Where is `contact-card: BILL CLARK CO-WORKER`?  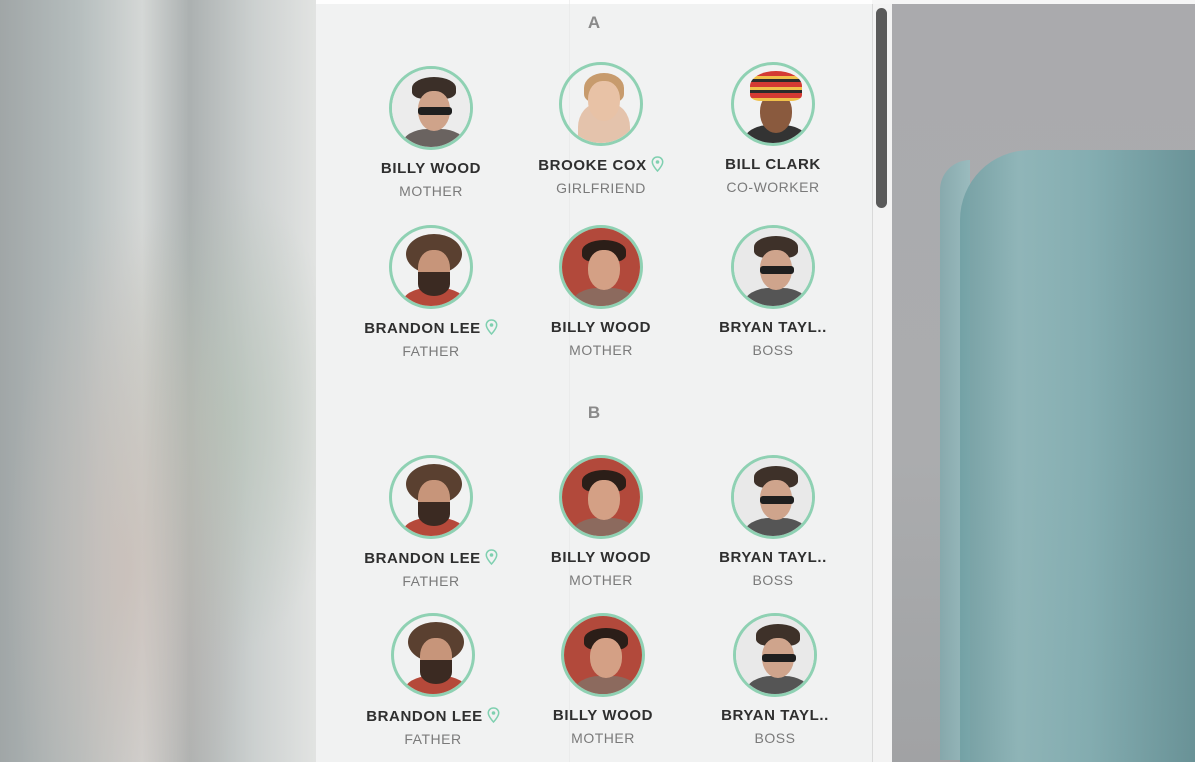 contact-card: BILL CLARK CO-WORKER is located at coordinates (773, 128).